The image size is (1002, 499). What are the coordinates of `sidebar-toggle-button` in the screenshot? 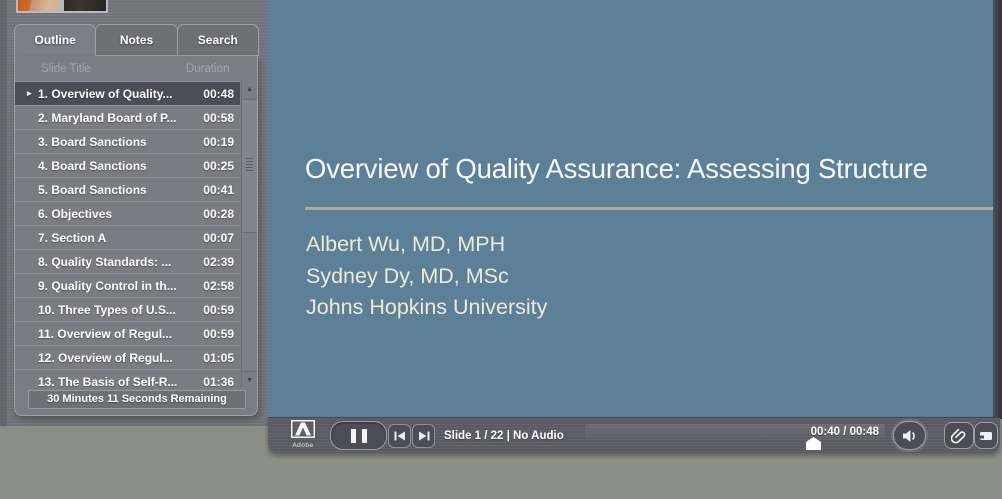 It's located at (986, 435).